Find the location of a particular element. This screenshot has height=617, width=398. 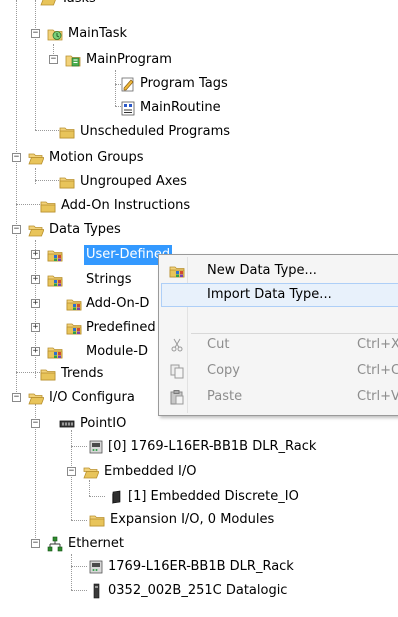

tree-item-controller-slot: [0] 1769-L16ER-BB1B DLR_Rack is located at coordinates (197, 447).